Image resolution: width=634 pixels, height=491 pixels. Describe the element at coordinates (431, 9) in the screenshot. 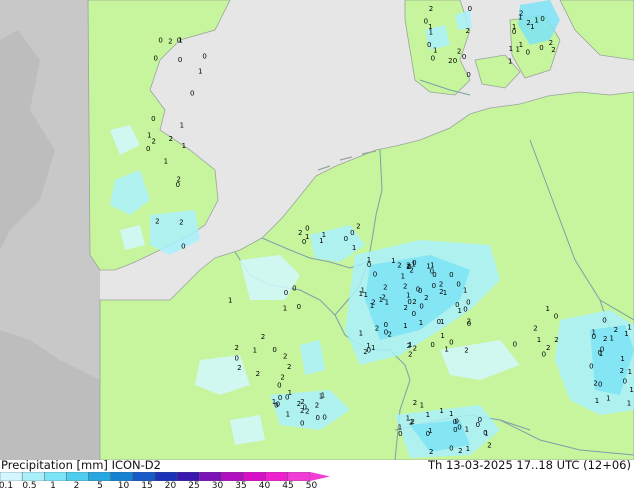

I see `marker-152: 2` at that location.